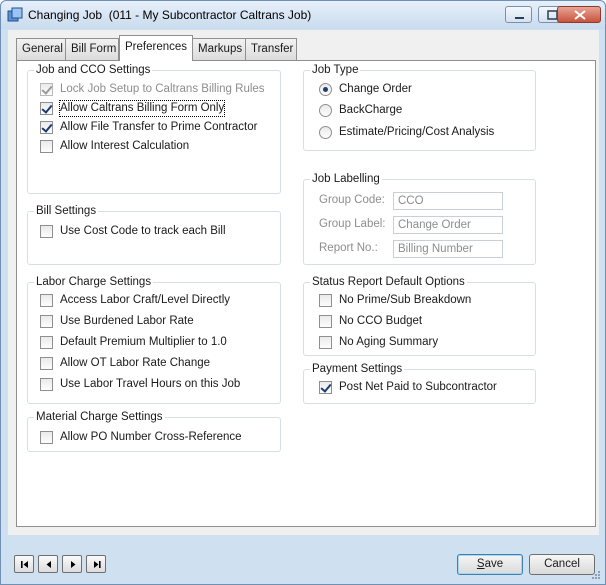 The width and height of the screenshot is (606, 585). I want to click on checkbox-label: Access Labor Craft/Level Directly, so click(145, 300).